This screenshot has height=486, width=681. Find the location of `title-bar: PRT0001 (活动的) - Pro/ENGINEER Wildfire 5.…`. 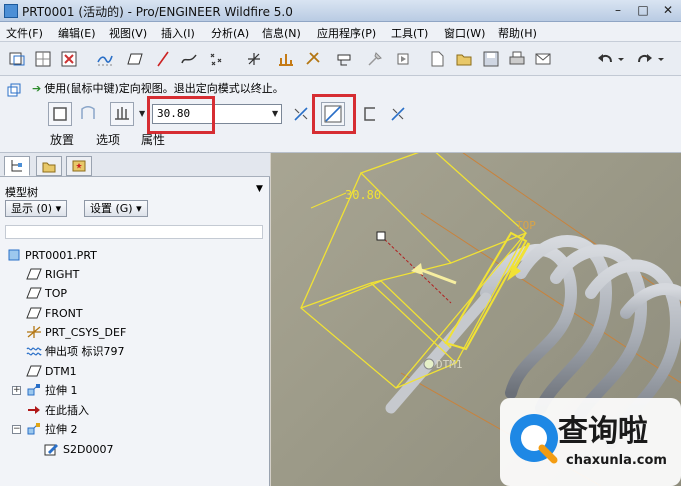

title-bar: PRT0001 (活动的) - Pro/ENGINEER Wildfire 5.… is located at coordinates (340, 11).